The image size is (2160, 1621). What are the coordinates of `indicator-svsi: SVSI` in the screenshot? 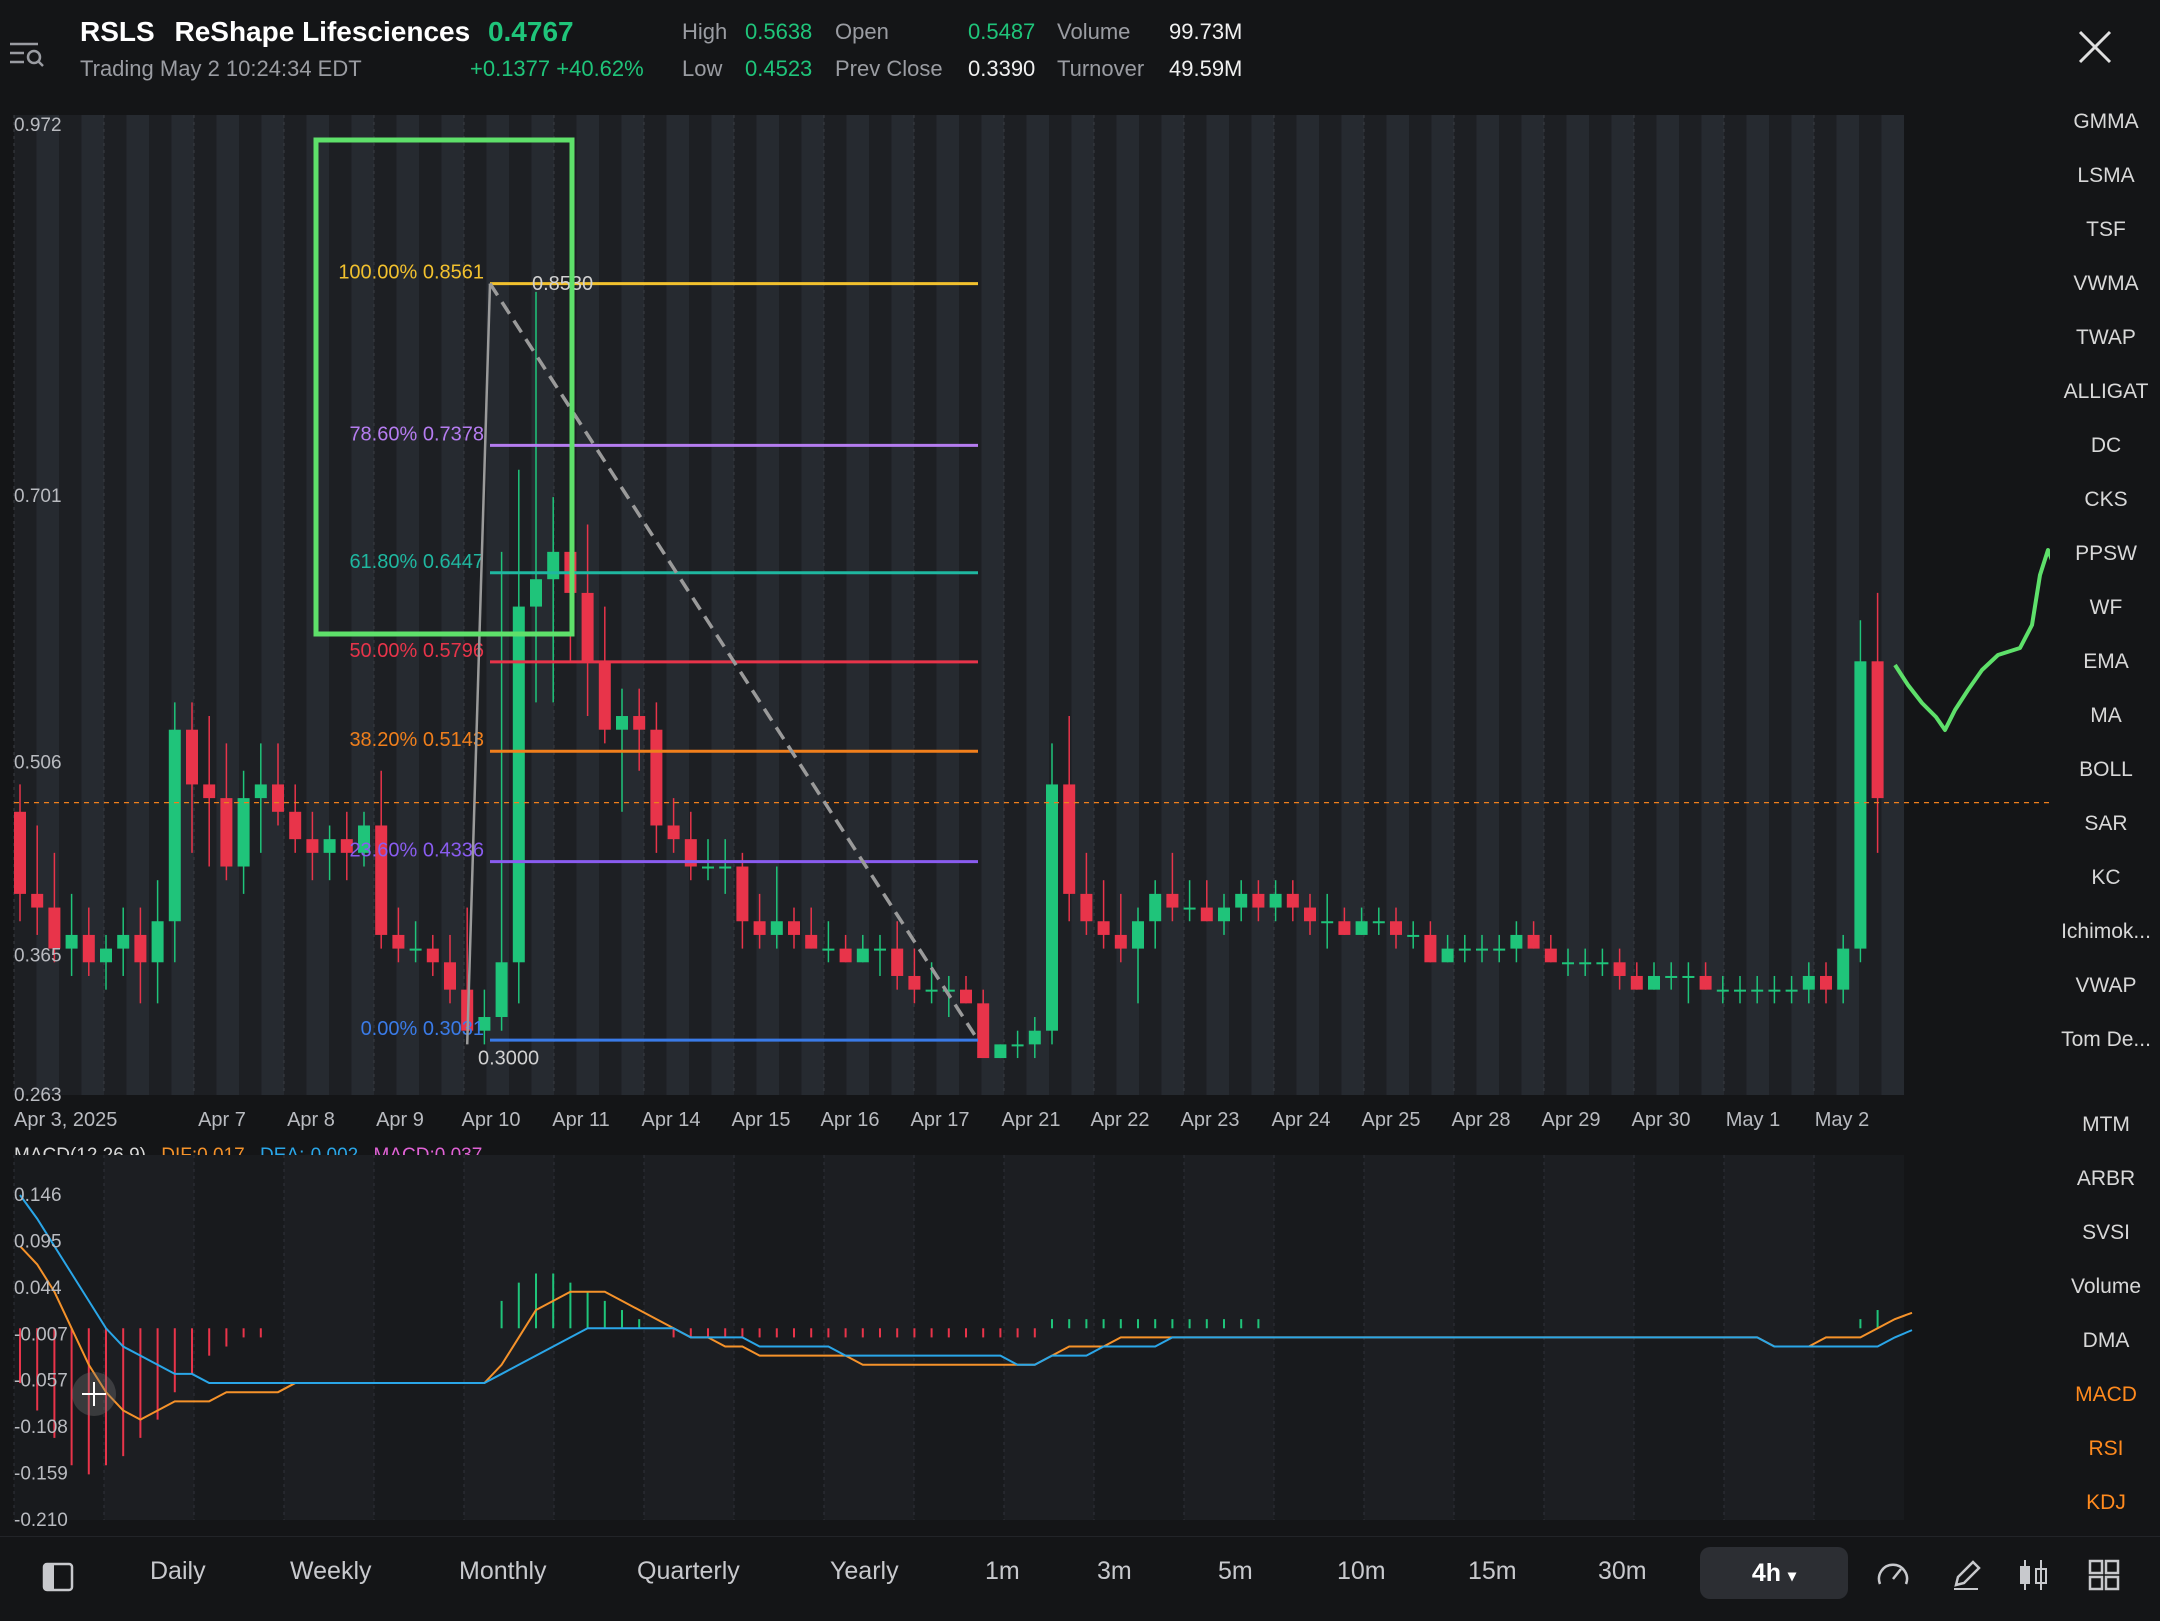 It's located at (2106, 1233).